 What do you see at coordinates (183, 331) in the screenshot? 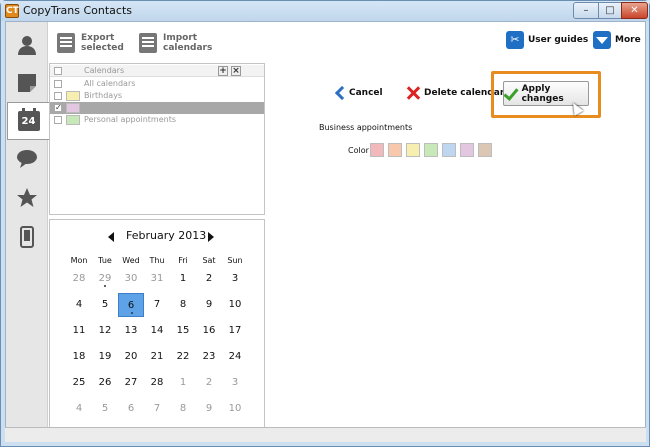
I see `day-cell: 15` at bounding box center [183, 331].